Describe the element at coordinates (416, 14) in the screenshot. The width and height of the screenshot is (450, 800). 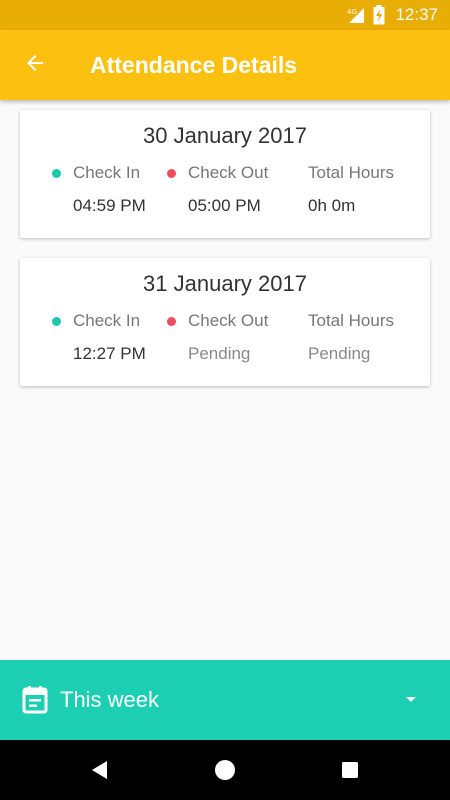
I see `status-time: 12:37` at that location.